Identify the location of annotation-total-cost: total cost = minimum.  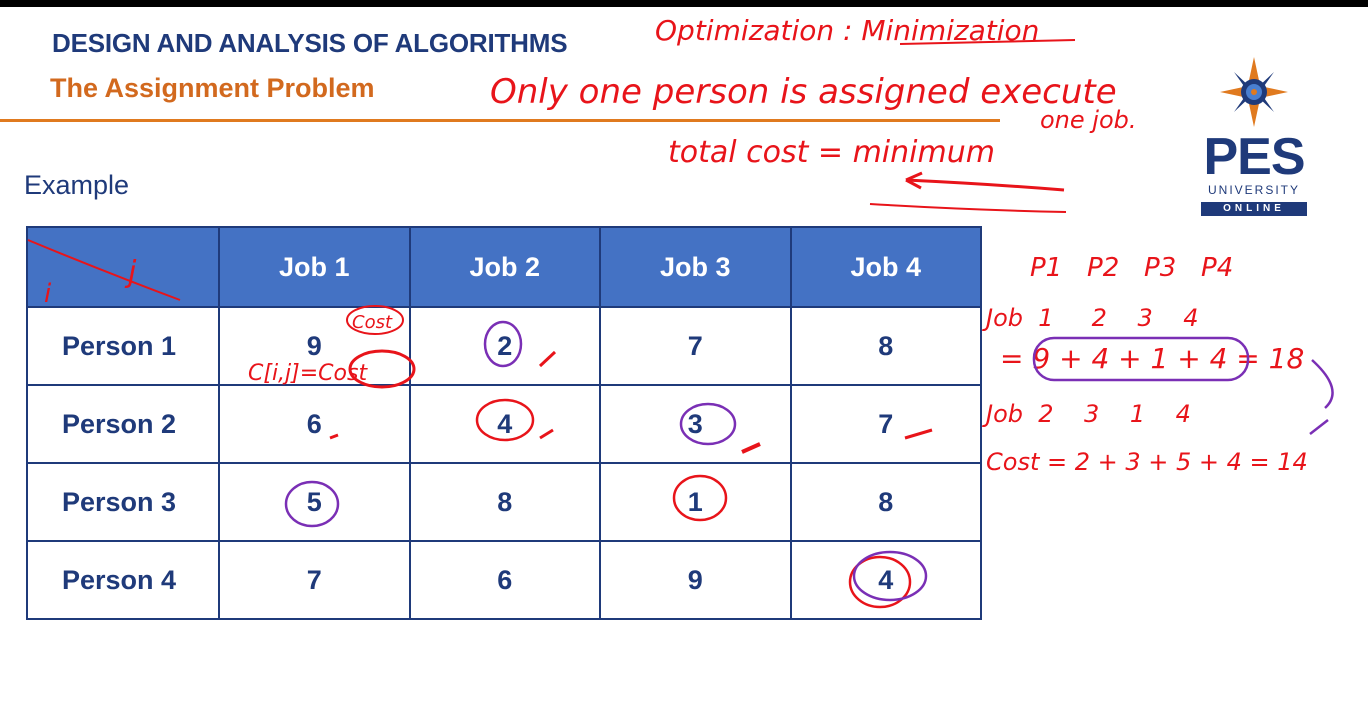
(831, 152).